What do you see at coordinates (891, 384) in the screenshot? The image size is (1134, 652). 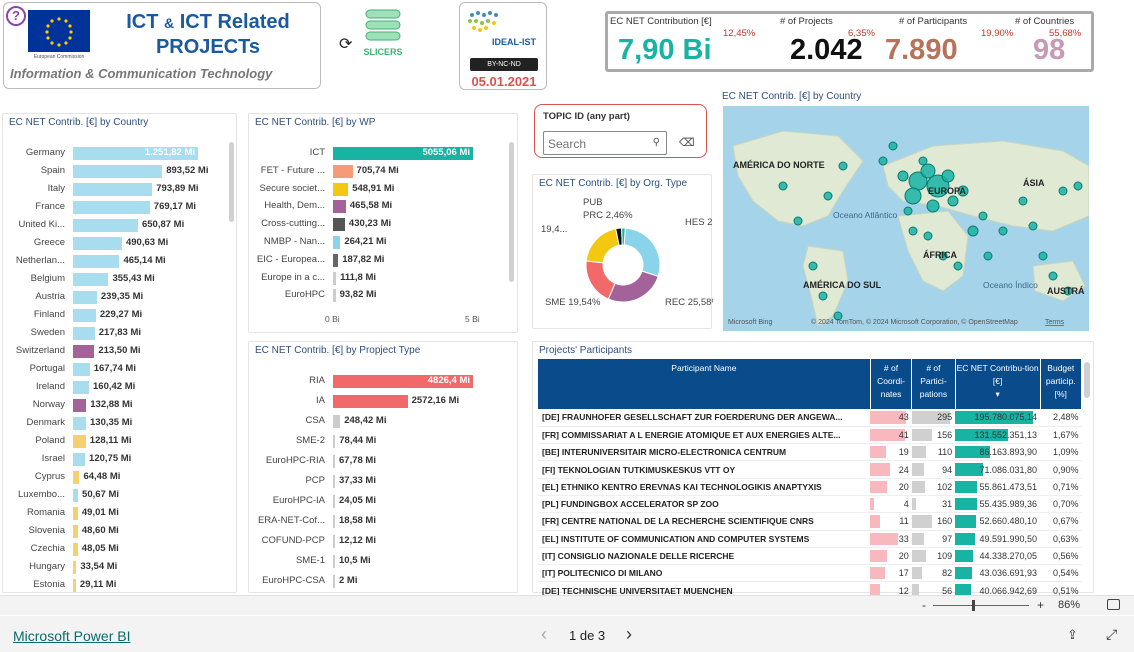 I see `col-coordinates: # of Coordi-nates` at bounding box center [891, 384].